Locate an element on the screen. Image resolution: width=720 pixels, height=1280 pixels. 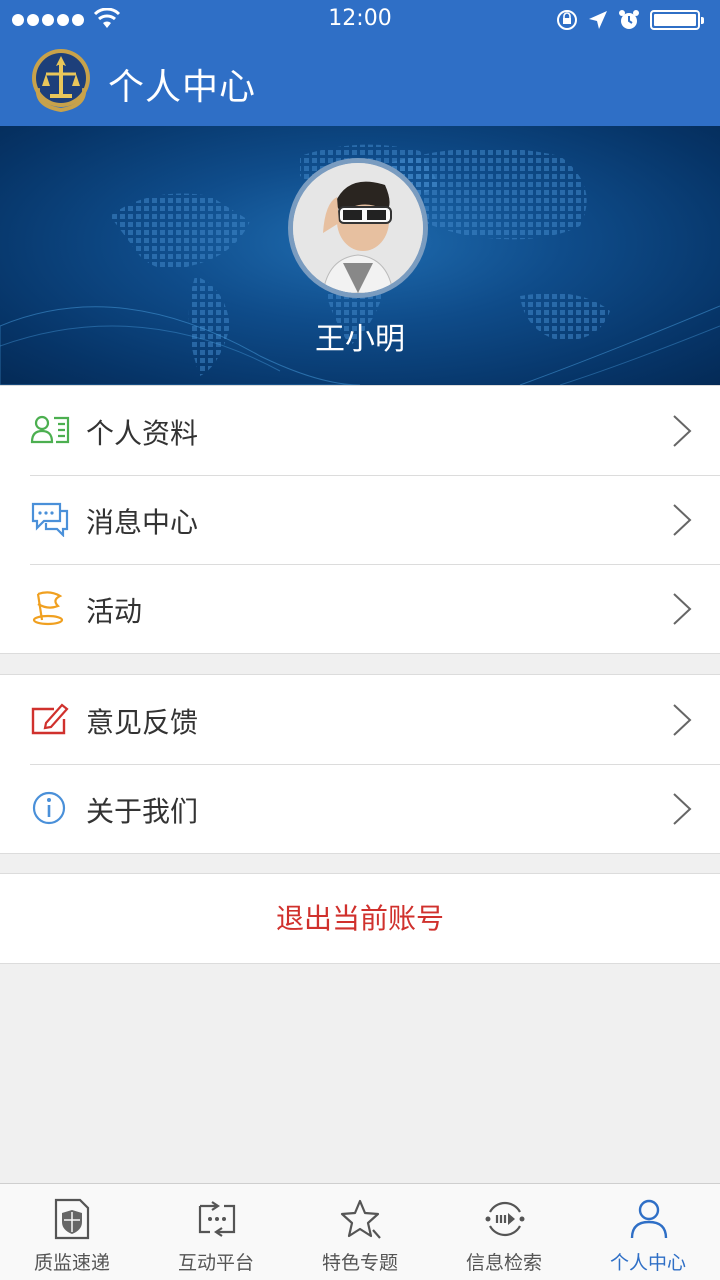
star-icon is located at coordinates (360, 1219).